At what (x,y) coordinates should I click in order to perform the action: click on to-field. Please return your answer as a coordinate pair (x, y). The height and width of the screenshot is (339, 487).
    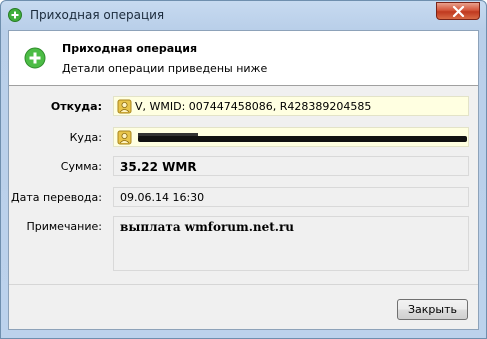
    Looking at the image, I should click on (291, 137).